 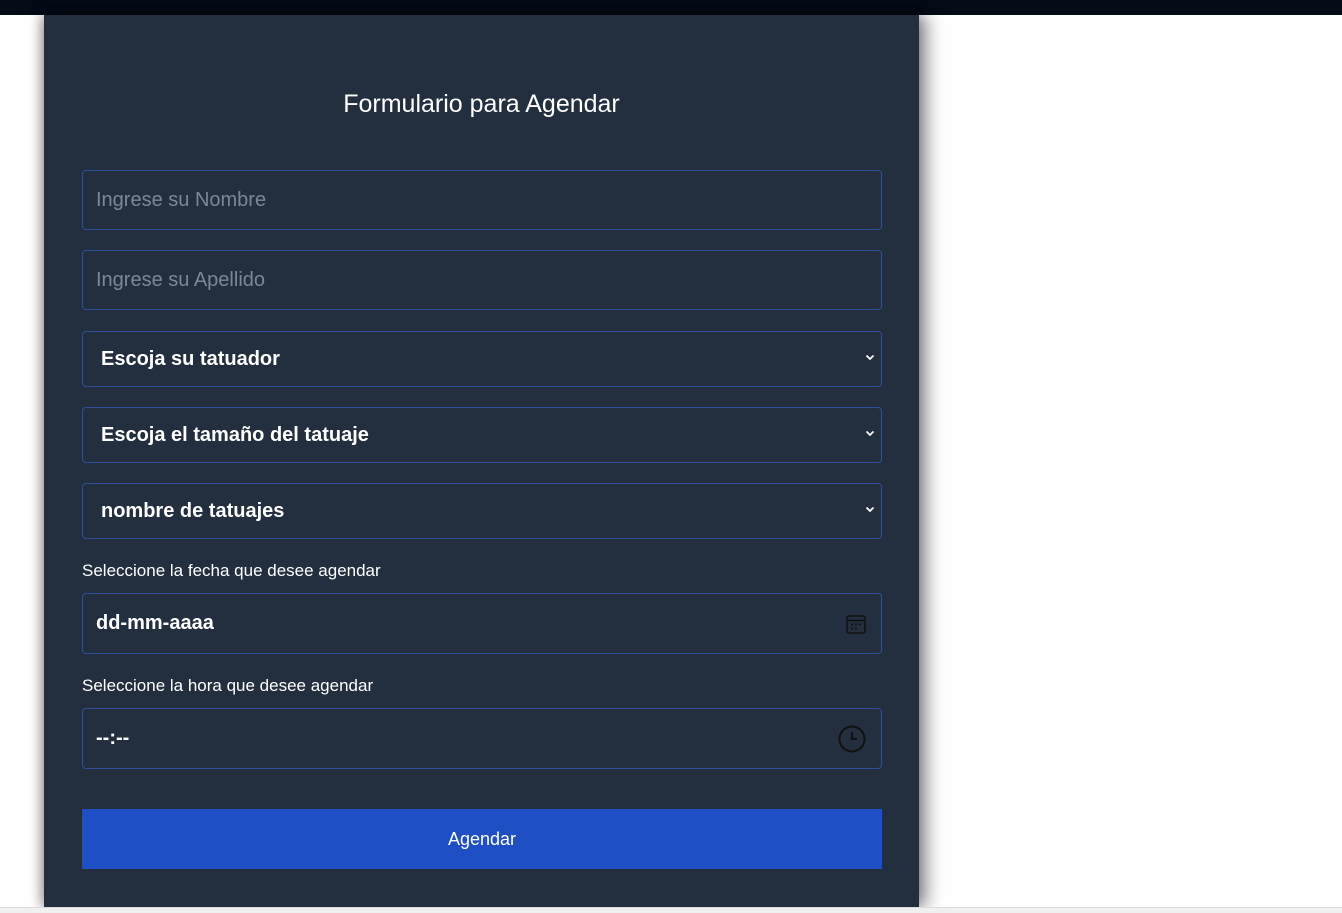 I want to click on agendar-button: Agendar, so click(x=482, y=839).